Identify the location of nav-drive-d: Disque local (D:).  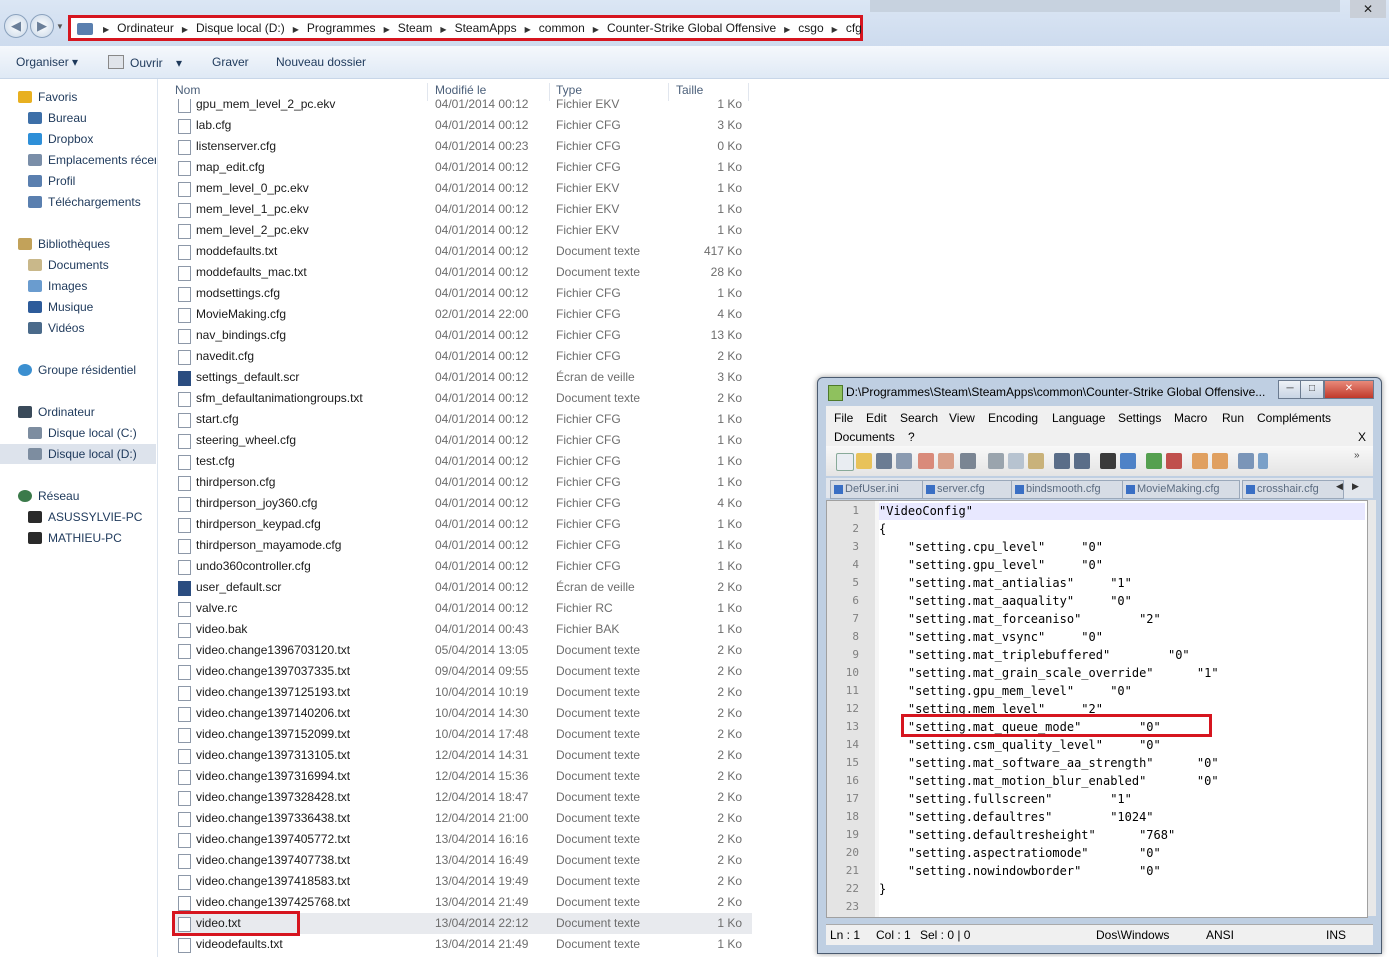
(78, 454).